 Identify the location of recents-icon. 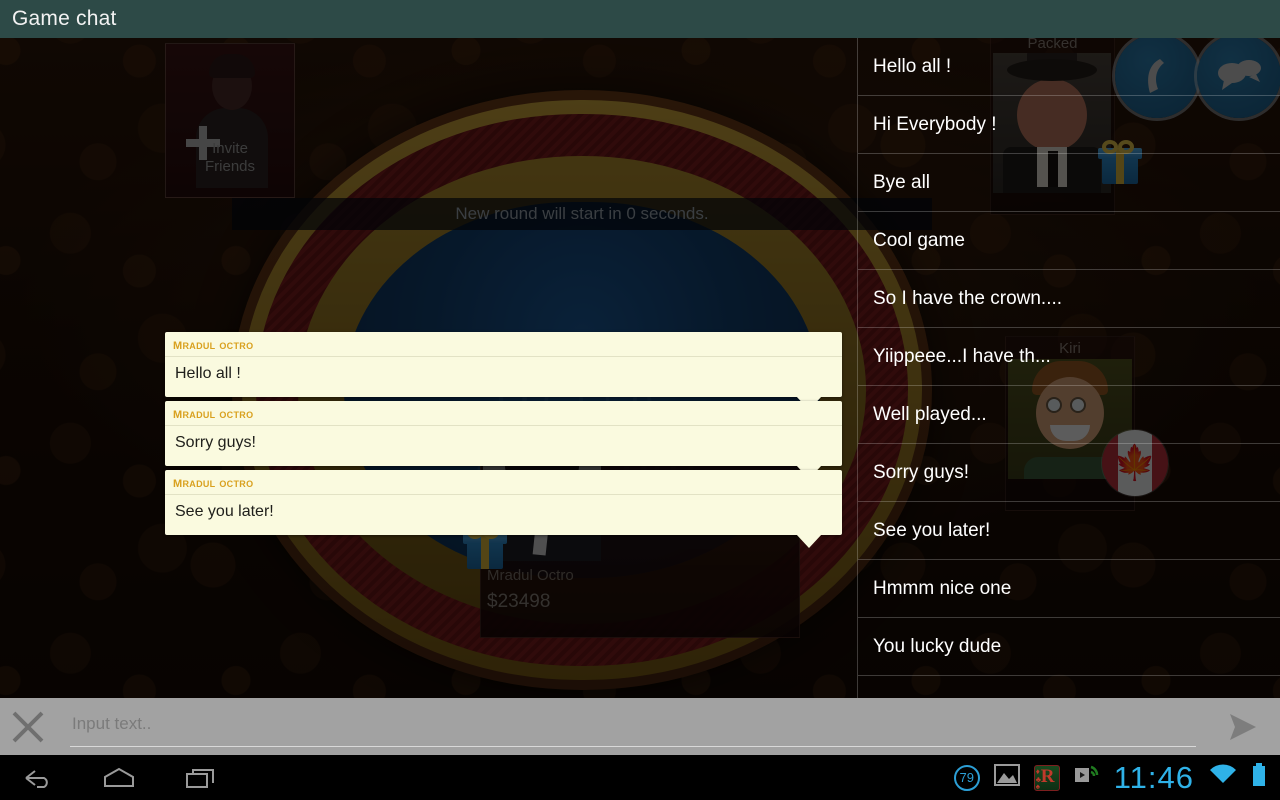
(201, 778).